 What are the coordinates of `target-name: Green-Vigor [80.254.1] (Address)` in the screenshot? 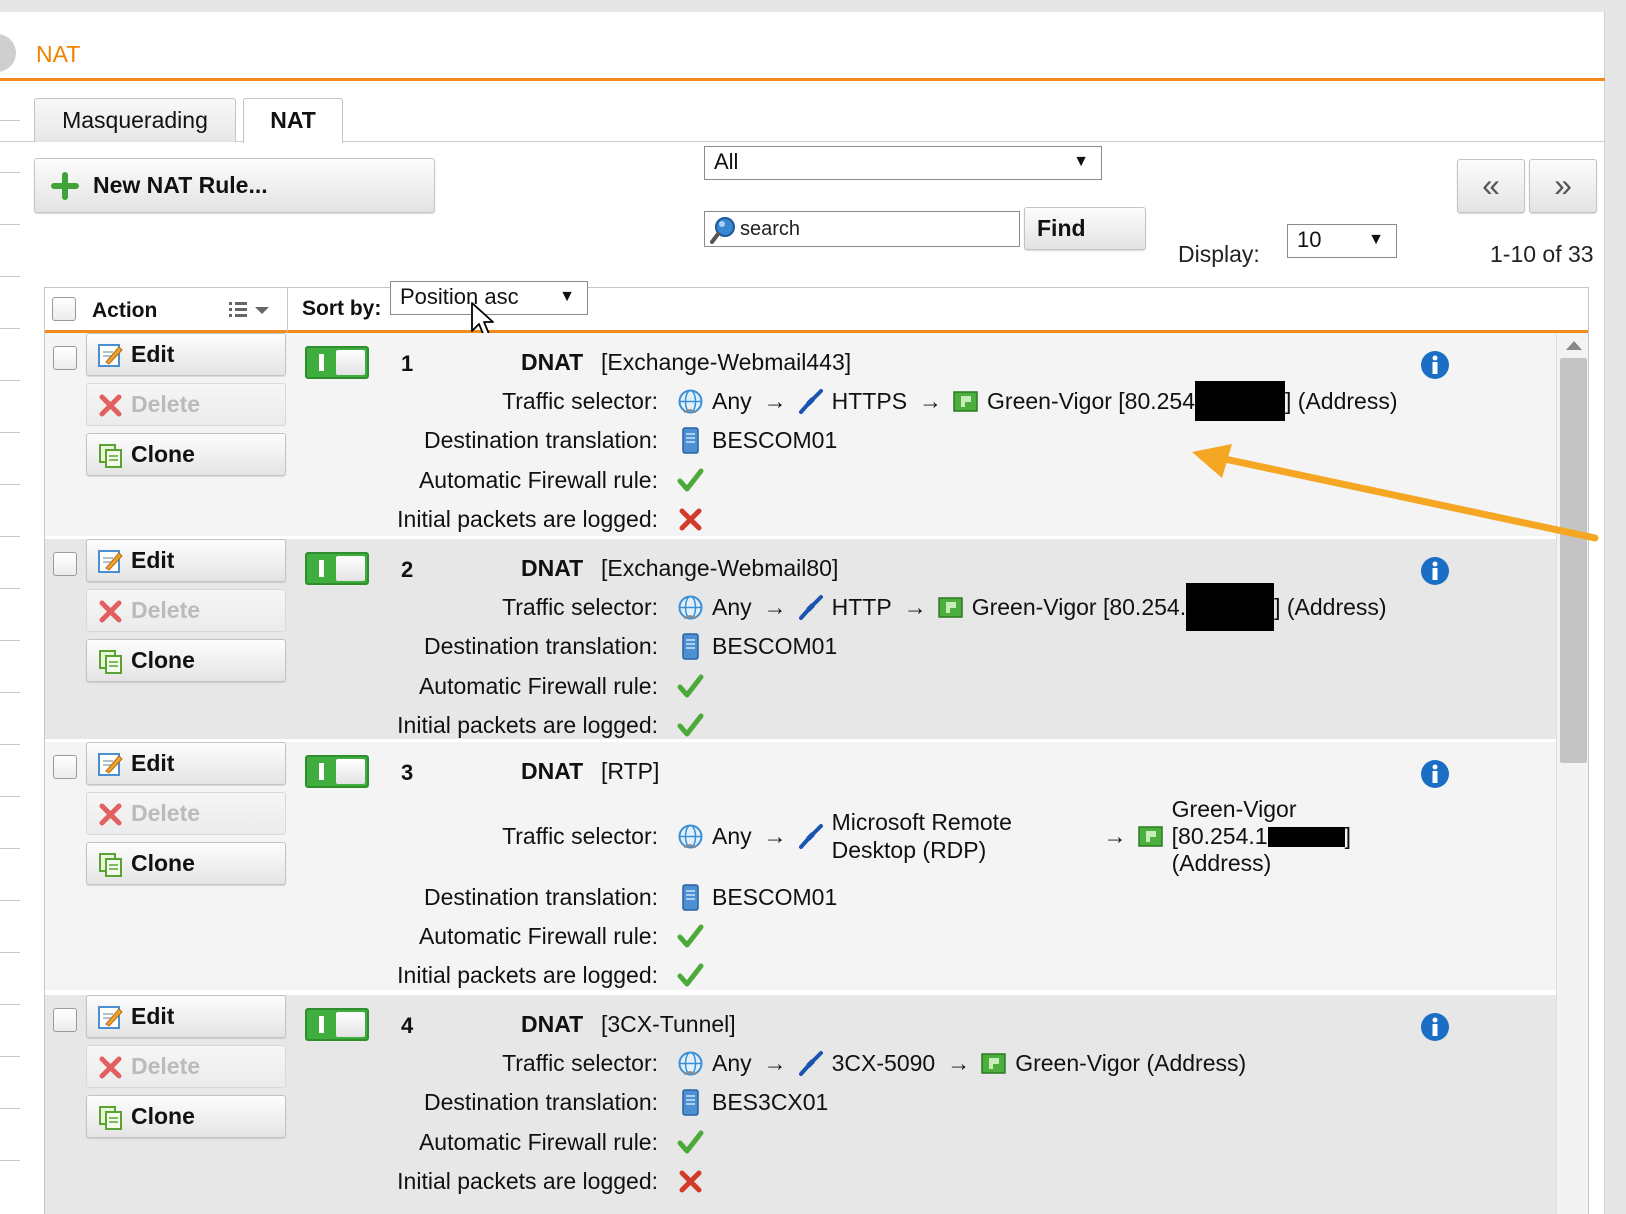 It's located at (1261, 836).